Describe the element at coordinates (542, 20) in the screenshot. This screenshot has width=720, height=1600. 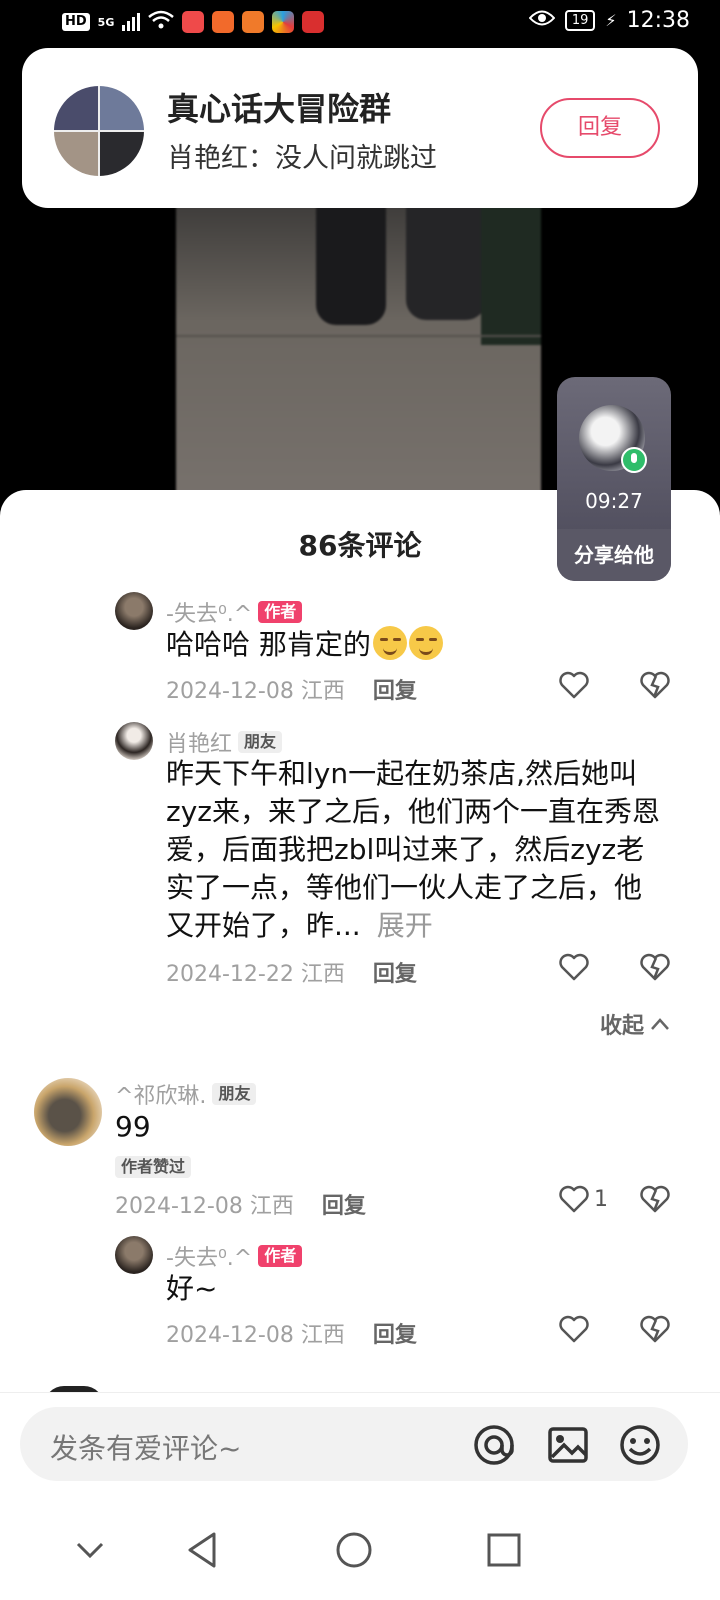
I see `eye-icon` at that location.